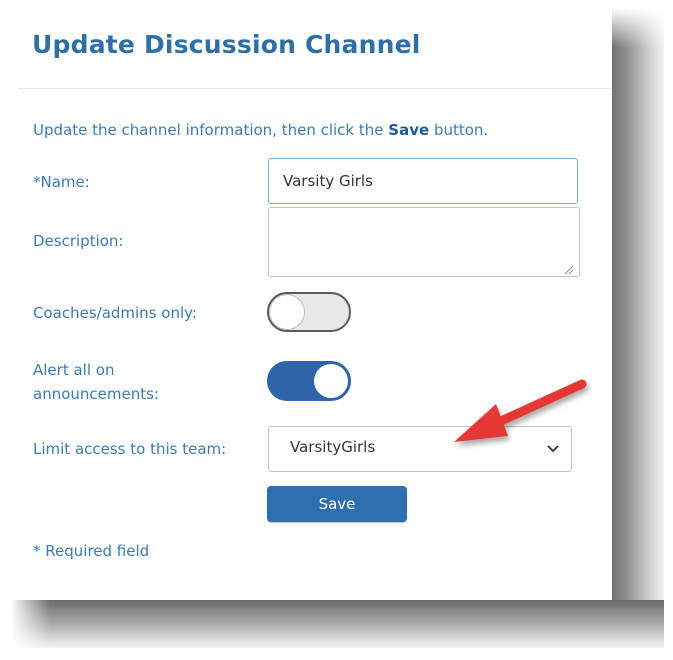 Image resolution: width=673 pixels, height=660 pixels. What do you see at coordinates (423, 181) in the screenshot?
I see `name-input` at bounding box center [423, 181].